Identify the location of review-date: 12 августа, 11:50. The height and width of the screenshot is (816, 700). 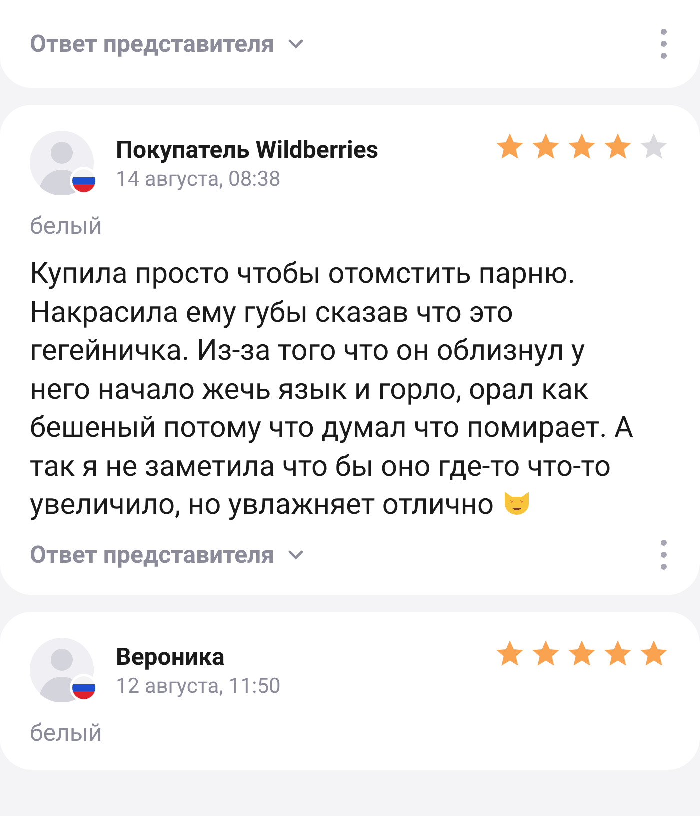
(198, 687).